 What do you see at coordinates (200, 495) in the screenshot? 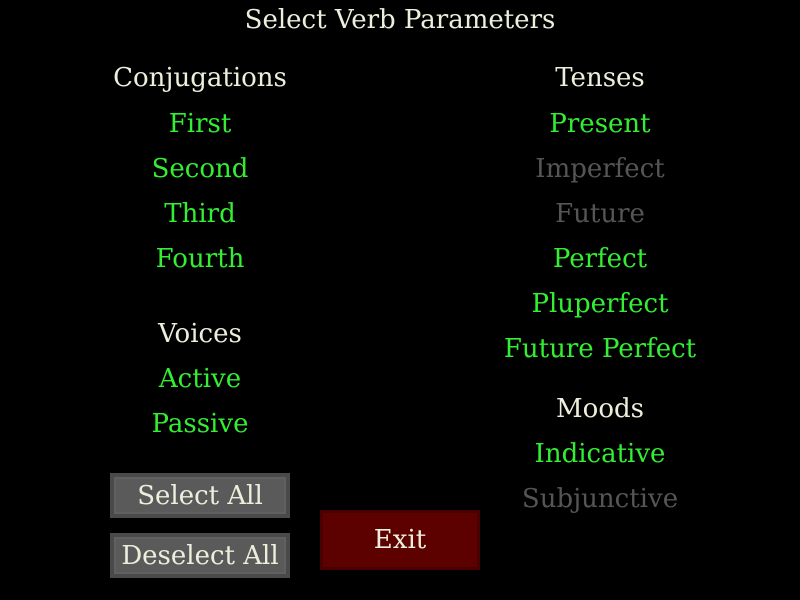
I see `select-all-button: Select All` at bounding box center [200, 495].